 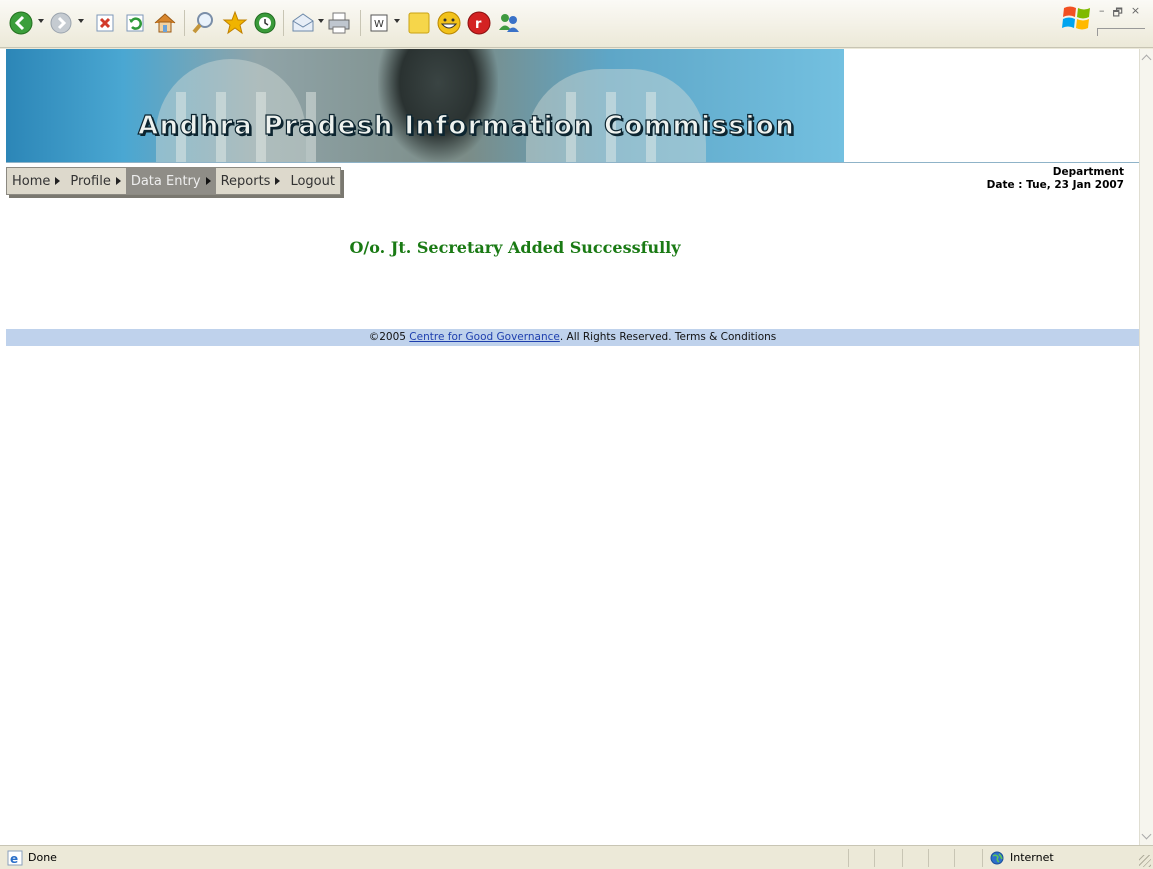 What do you see at coordinates (1124, 12) in the screenshot?
I see `window-controls: – 🗗 ×` at bounding box center [1124, 12].